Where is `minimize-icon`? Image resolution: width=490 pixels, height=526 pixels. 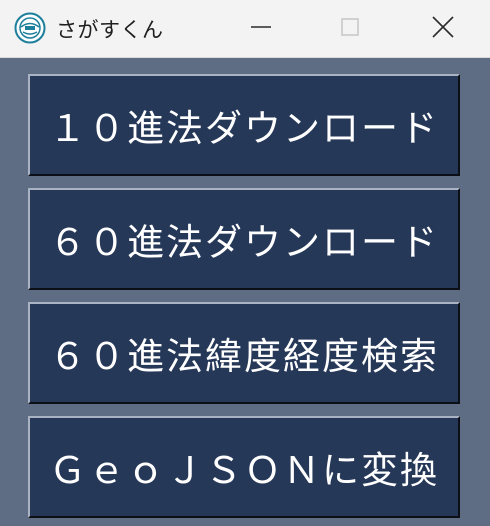
minimize-icon is located at coordinates (261, 29).